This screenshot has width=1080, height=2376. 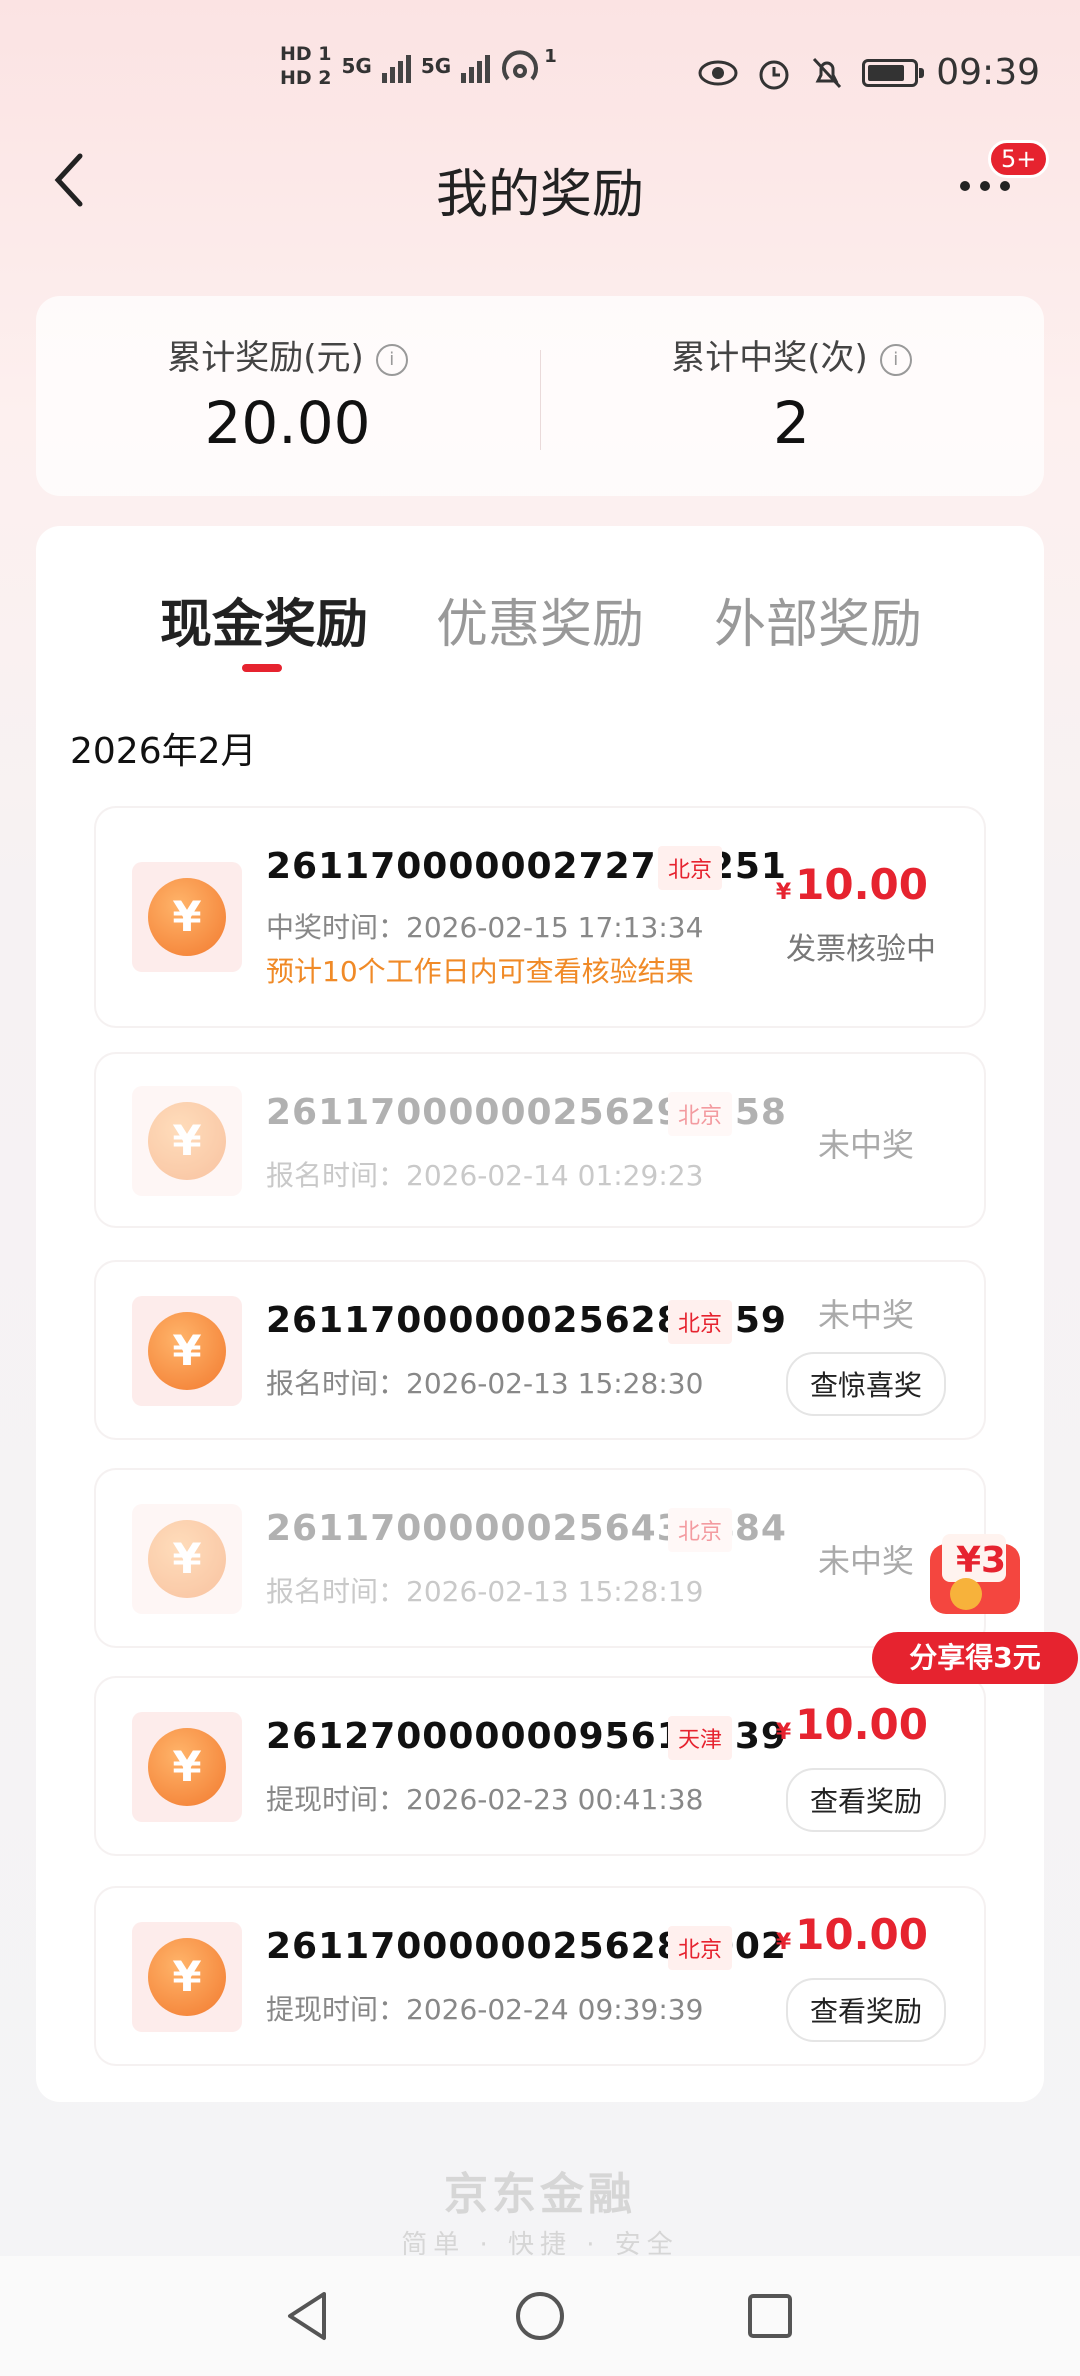 What do you see at coordinates (480, 971) in the screenshot?
I see `record-hint: 预计10个工作日内可查看核验结果` at bounding box center [480, 971].